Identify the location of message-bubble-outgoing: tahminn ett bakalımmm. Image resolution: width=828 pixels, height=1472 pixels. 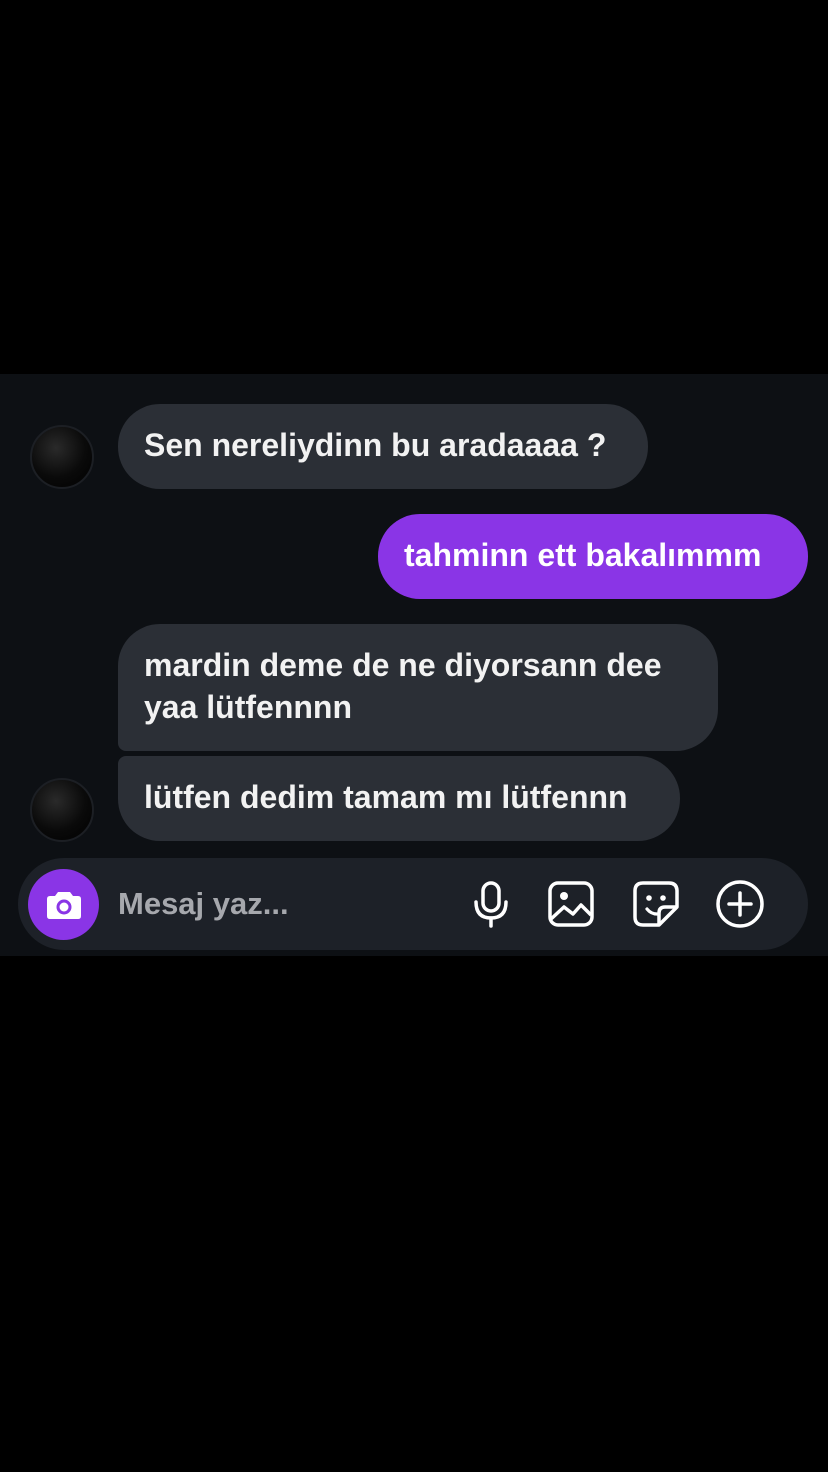
(593, 556).